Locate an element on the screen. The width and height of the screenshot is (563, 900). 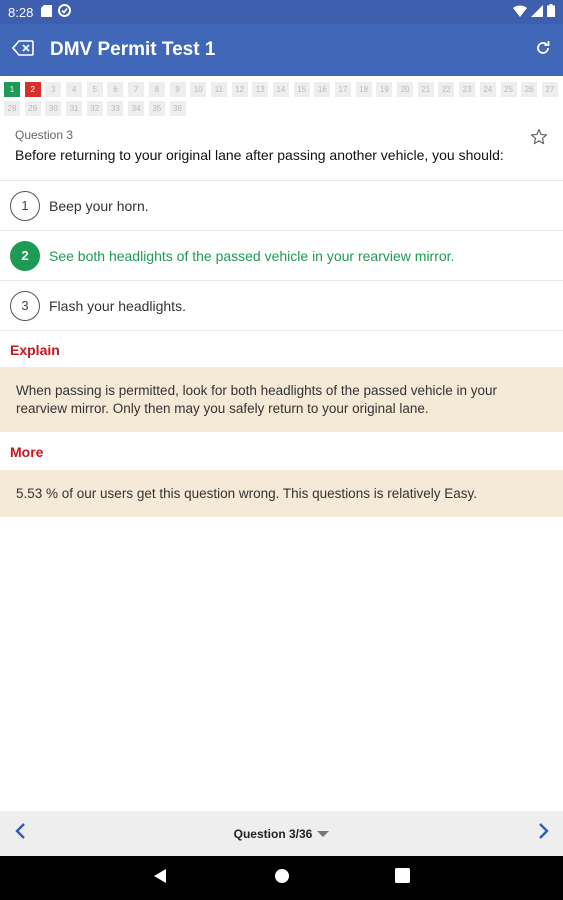
question-number-cell: 3 is located at coordinates (53, 89).